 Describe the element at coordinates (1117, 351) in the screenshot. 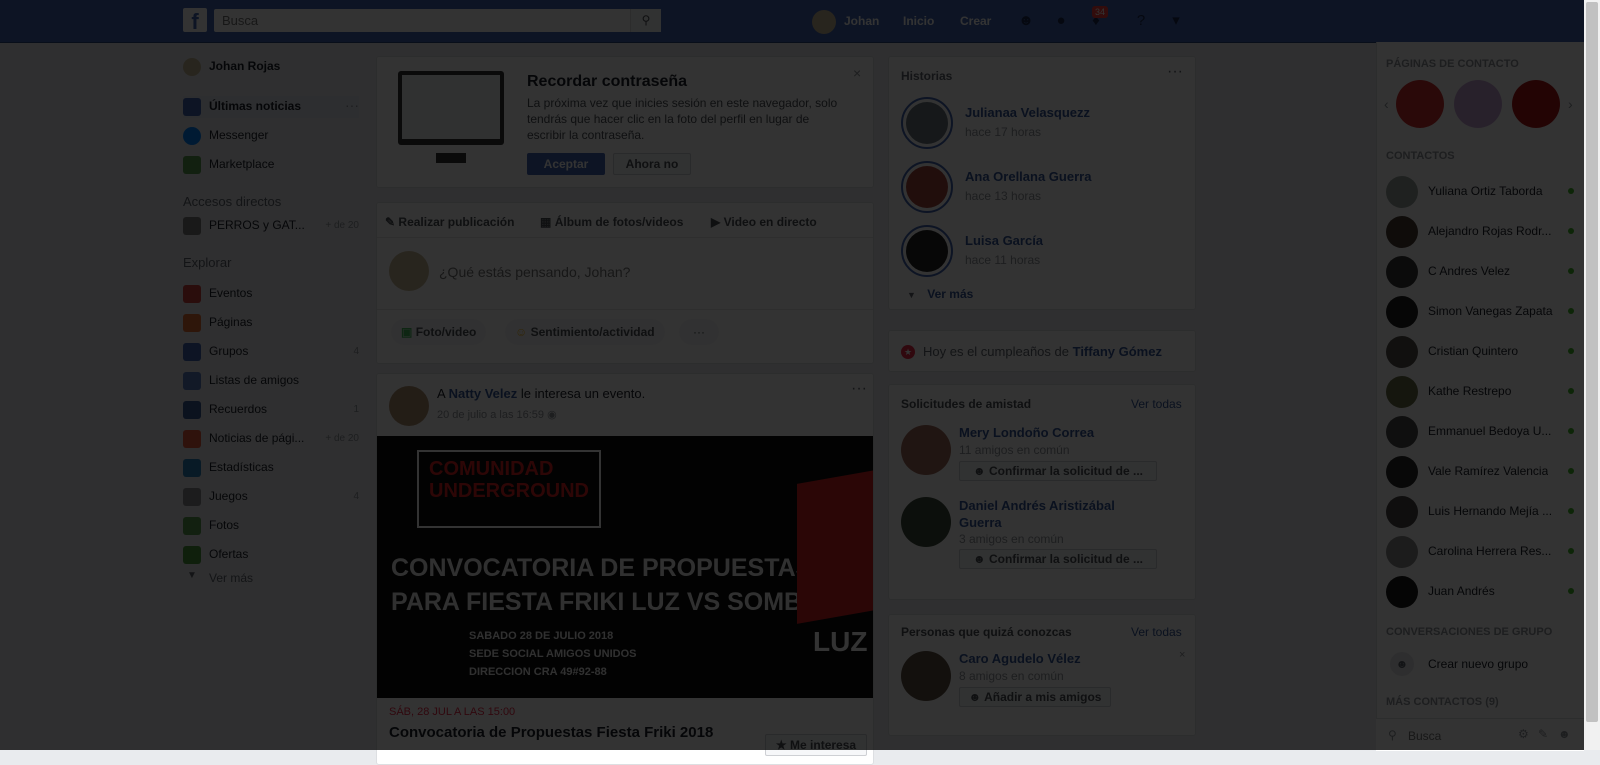

I see `birthday-name-link: Tiffany Gómez` at that location.